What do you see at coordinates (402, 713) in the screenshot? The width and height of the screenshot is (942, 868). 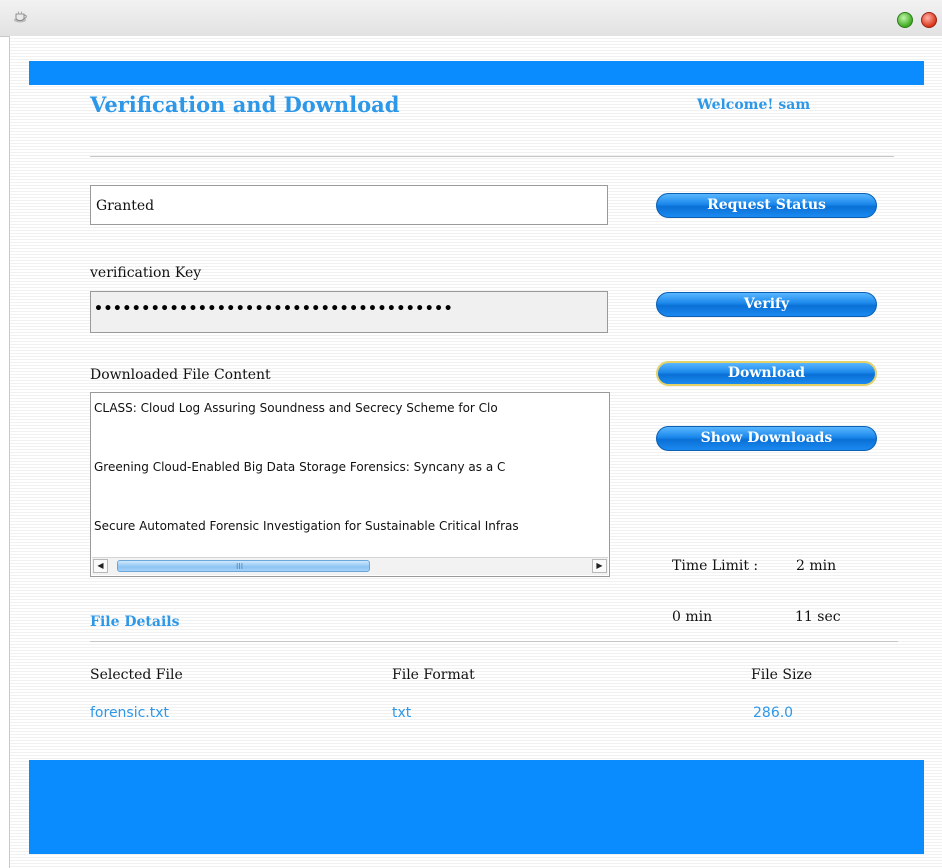 I see `file-format-value: txt` at bounding box center [402, 713].